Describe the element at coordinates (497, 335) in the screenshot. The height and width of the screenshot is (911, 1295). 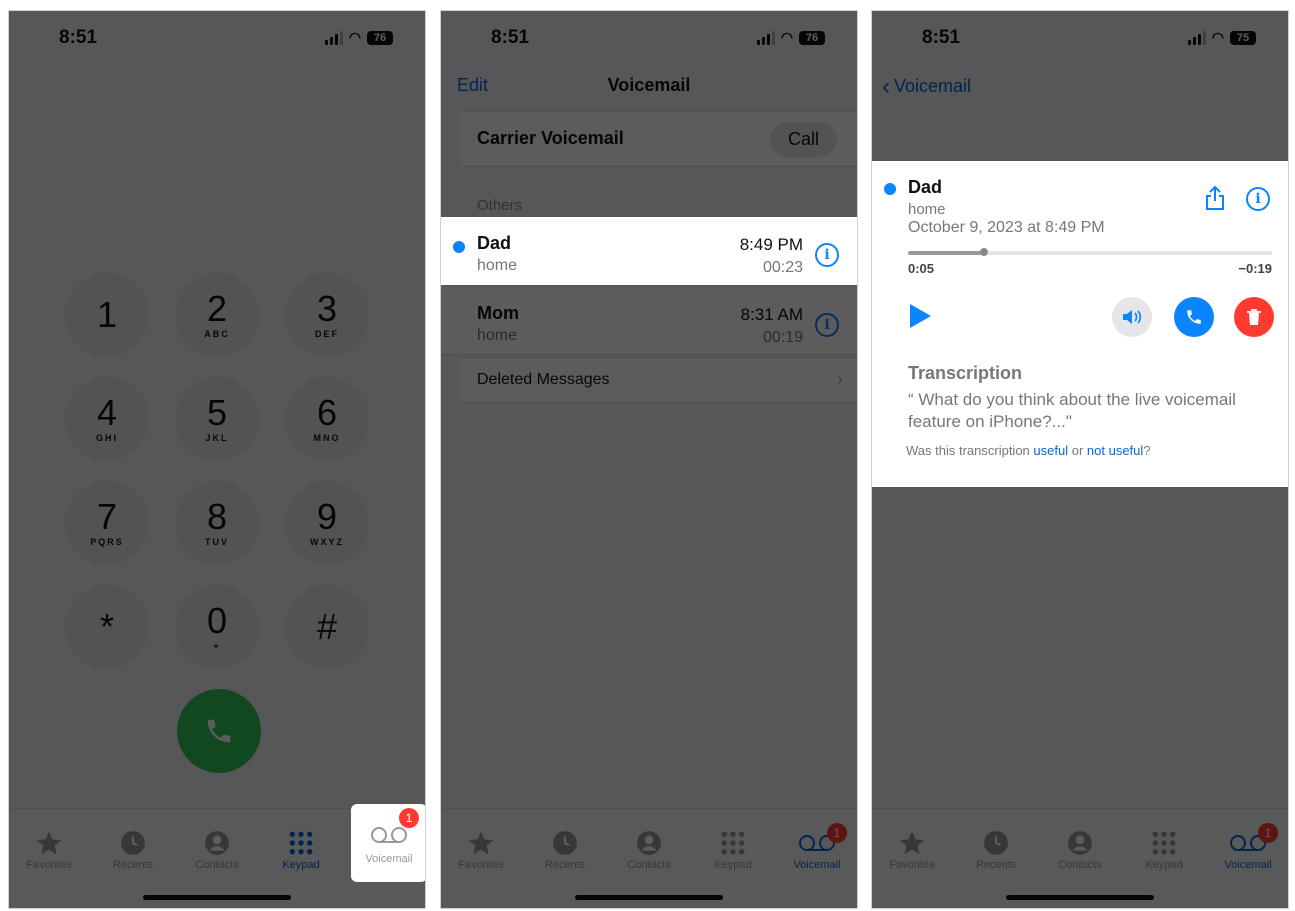
I see `caller-label: home` at that location.